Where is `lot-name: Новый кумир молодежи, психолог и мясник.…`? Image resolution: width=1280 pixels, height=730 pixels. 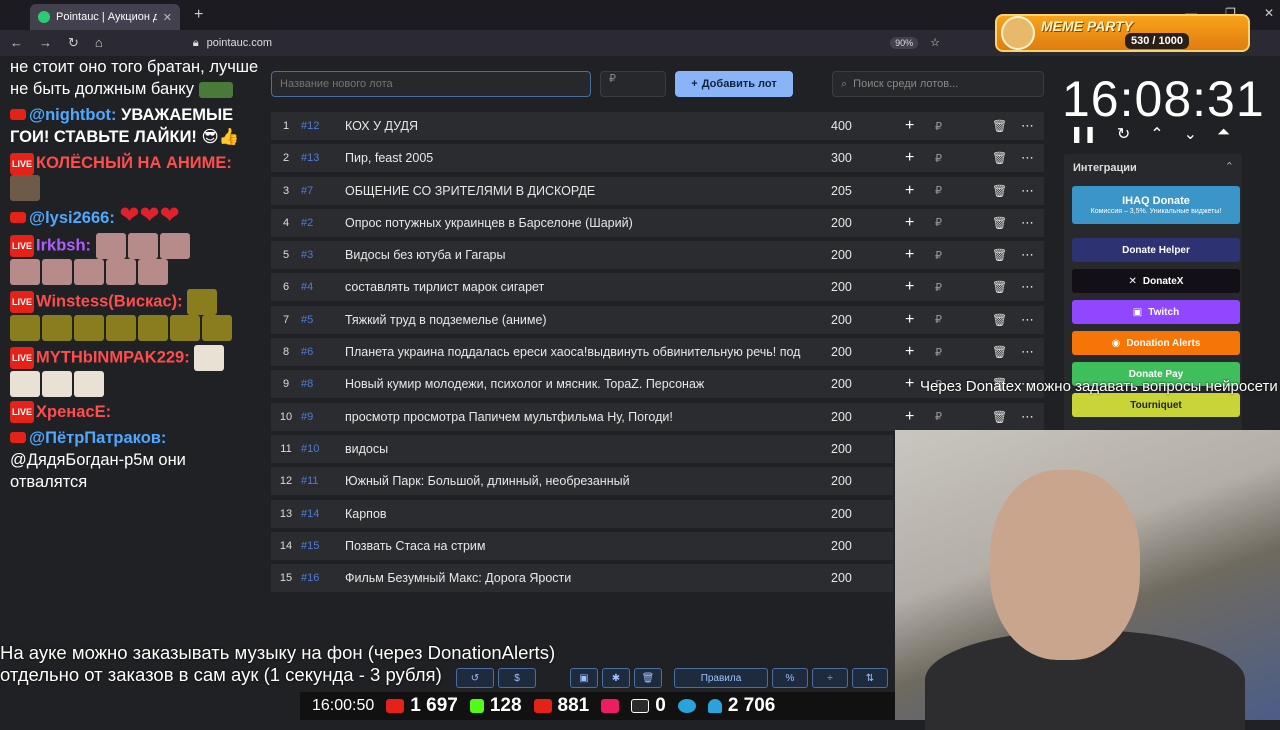 lot-name: Новый кумир молодежи, психолог и мясник.… is located at coordinates (585, 384).